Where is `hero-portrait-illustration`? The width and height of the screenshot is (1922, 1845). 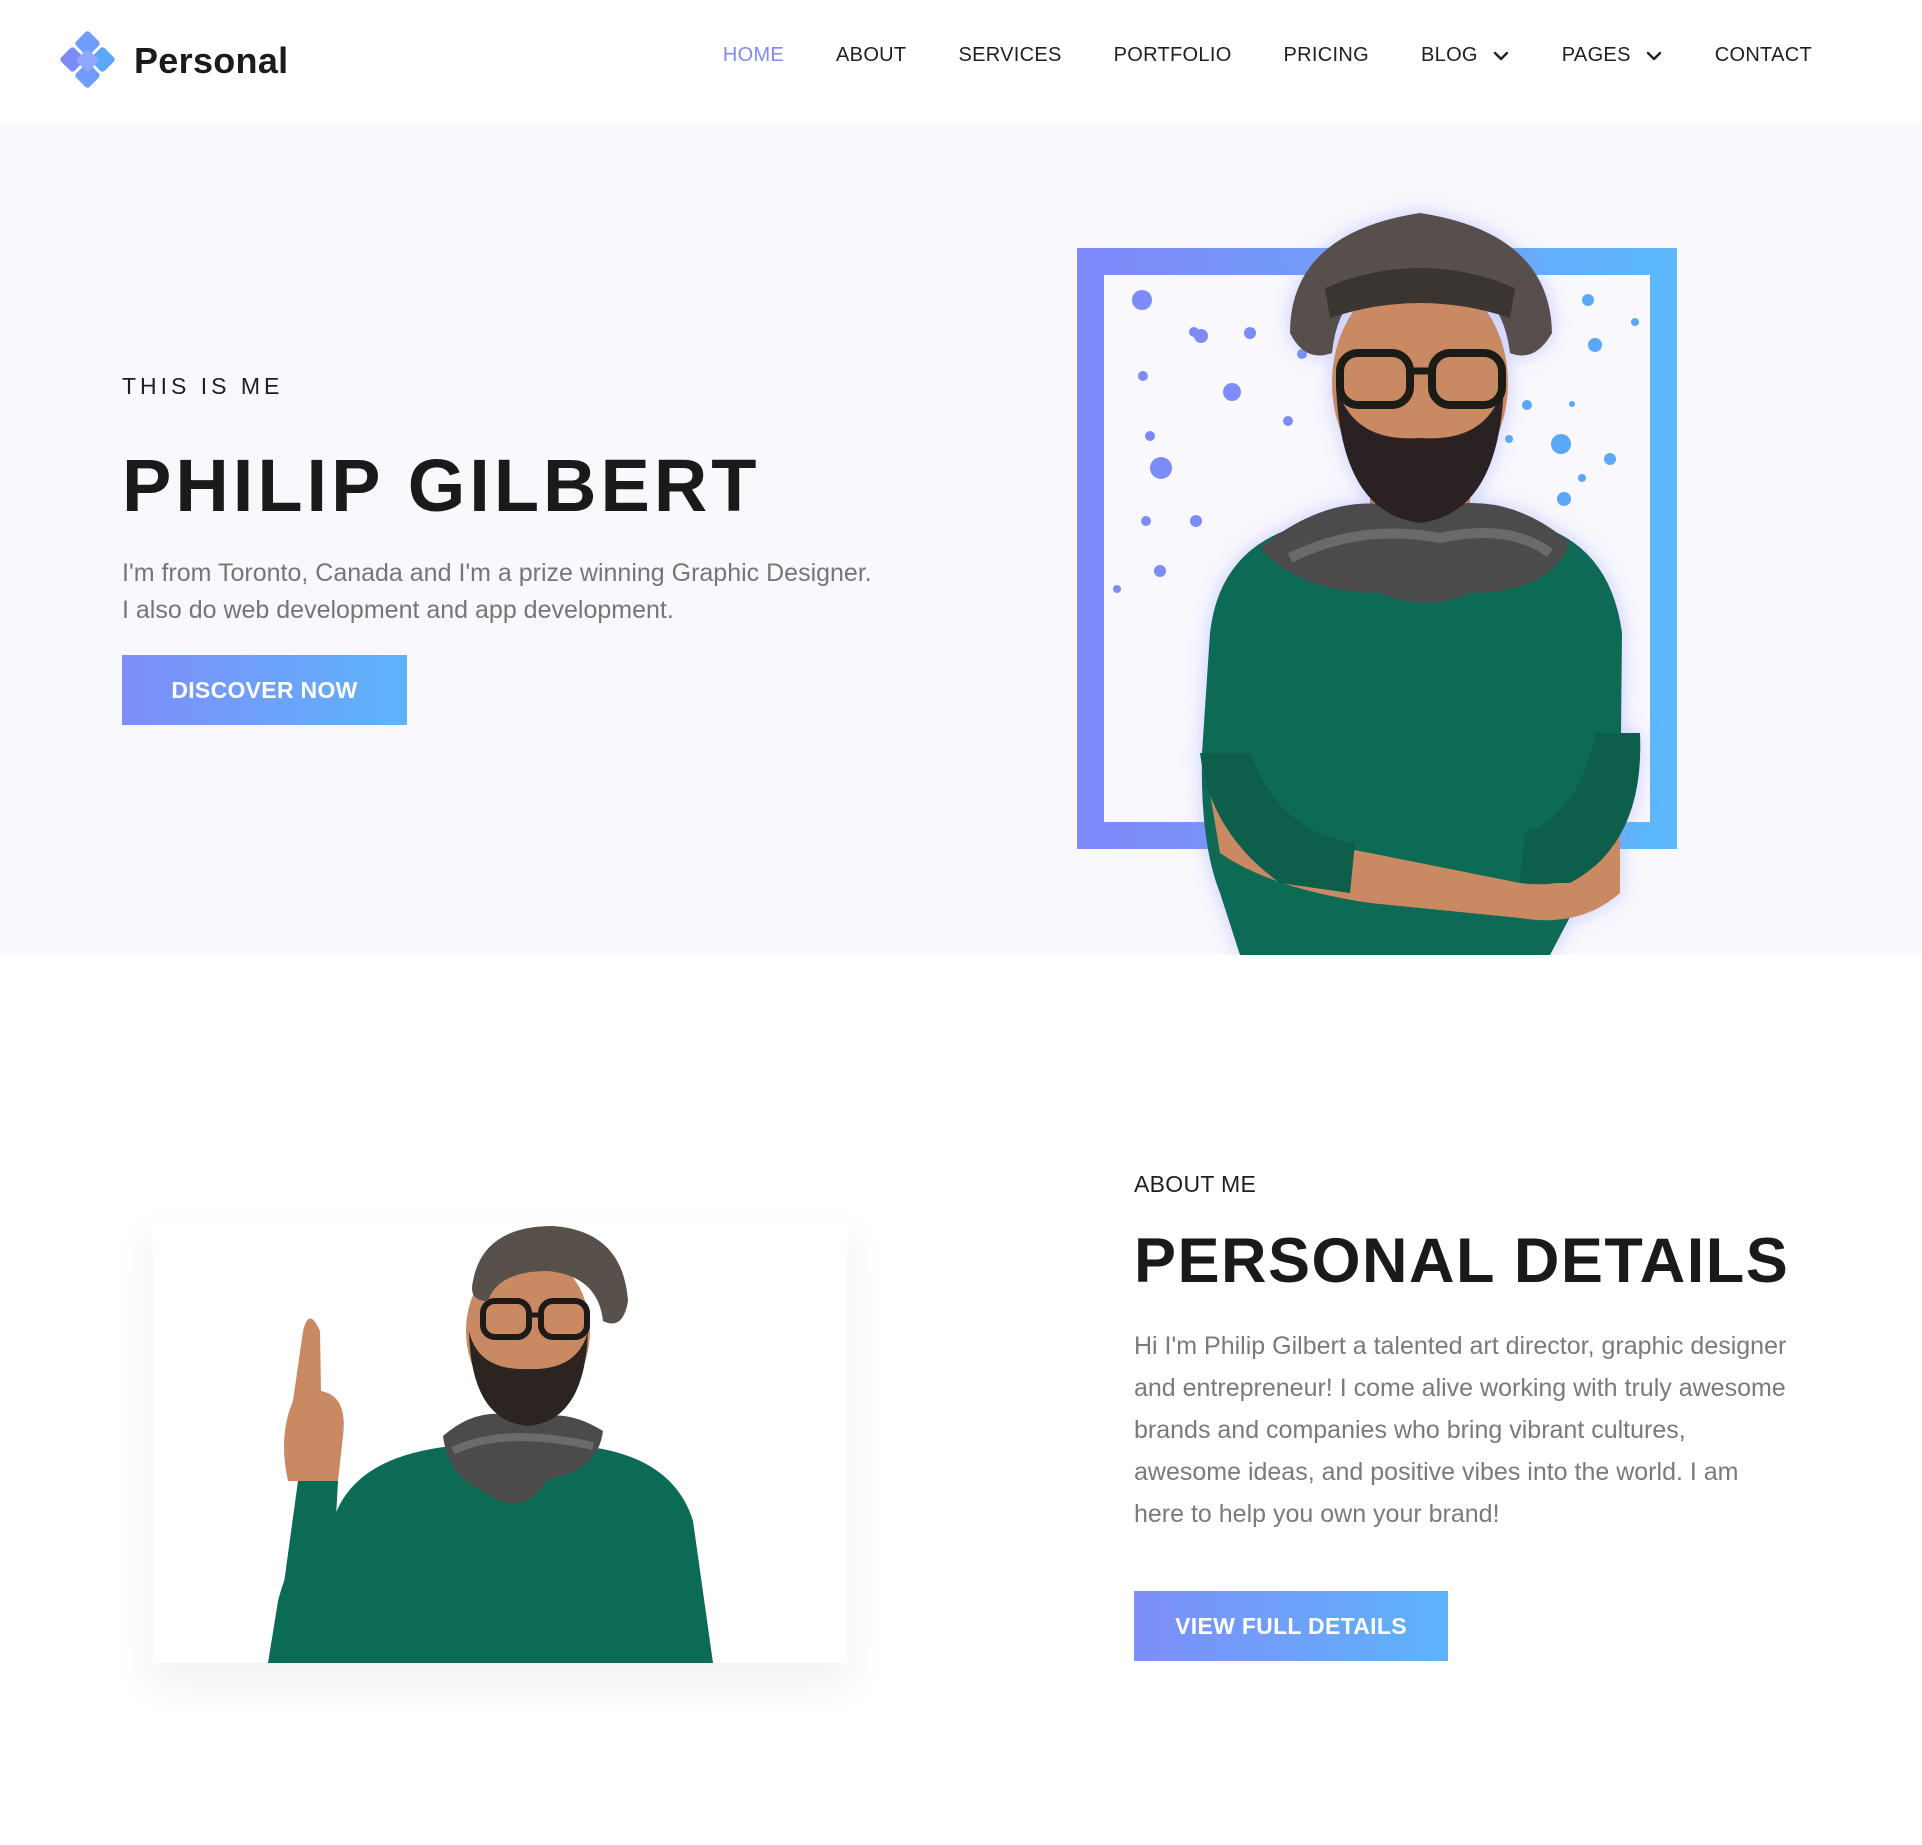
hero-portrait-illustration is located at coordinates (1420, 584).